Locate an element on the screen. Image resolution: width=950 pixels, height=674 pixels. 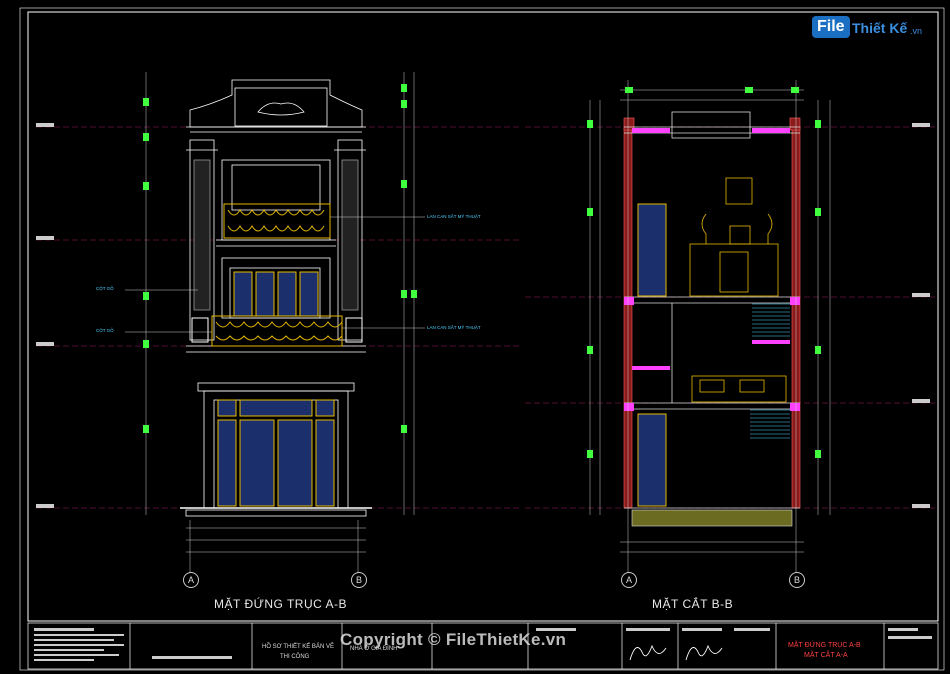
ornament-icon is located at coordinates (281, 109).